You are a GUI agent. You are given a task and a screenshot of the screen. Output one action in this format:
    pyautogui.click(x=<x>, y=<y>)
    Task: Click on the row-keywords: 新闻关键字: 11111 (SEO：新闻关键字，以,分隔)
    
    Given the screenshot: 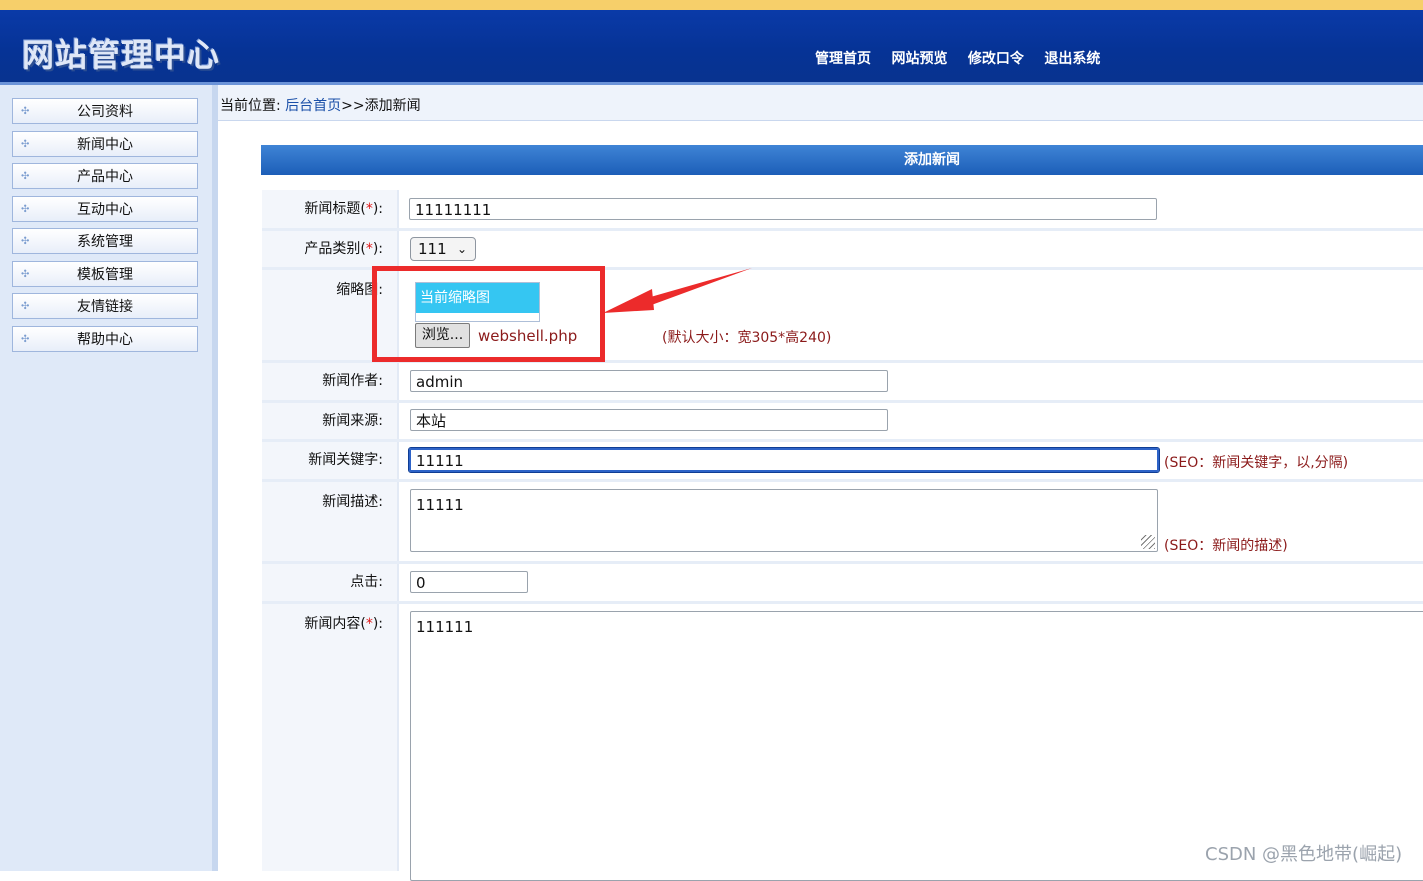 What is the action you would take?
    pyautogui.click(x=842, y=460)
    